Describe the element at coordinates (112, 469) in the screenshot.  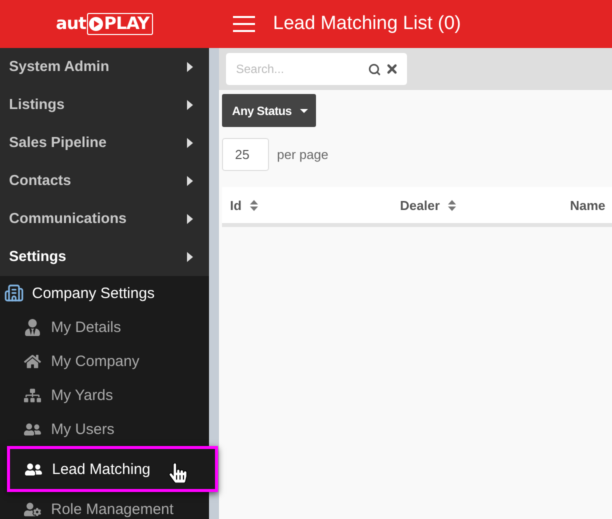
I see `sidebar-subitem: Lead Matching` at that location.